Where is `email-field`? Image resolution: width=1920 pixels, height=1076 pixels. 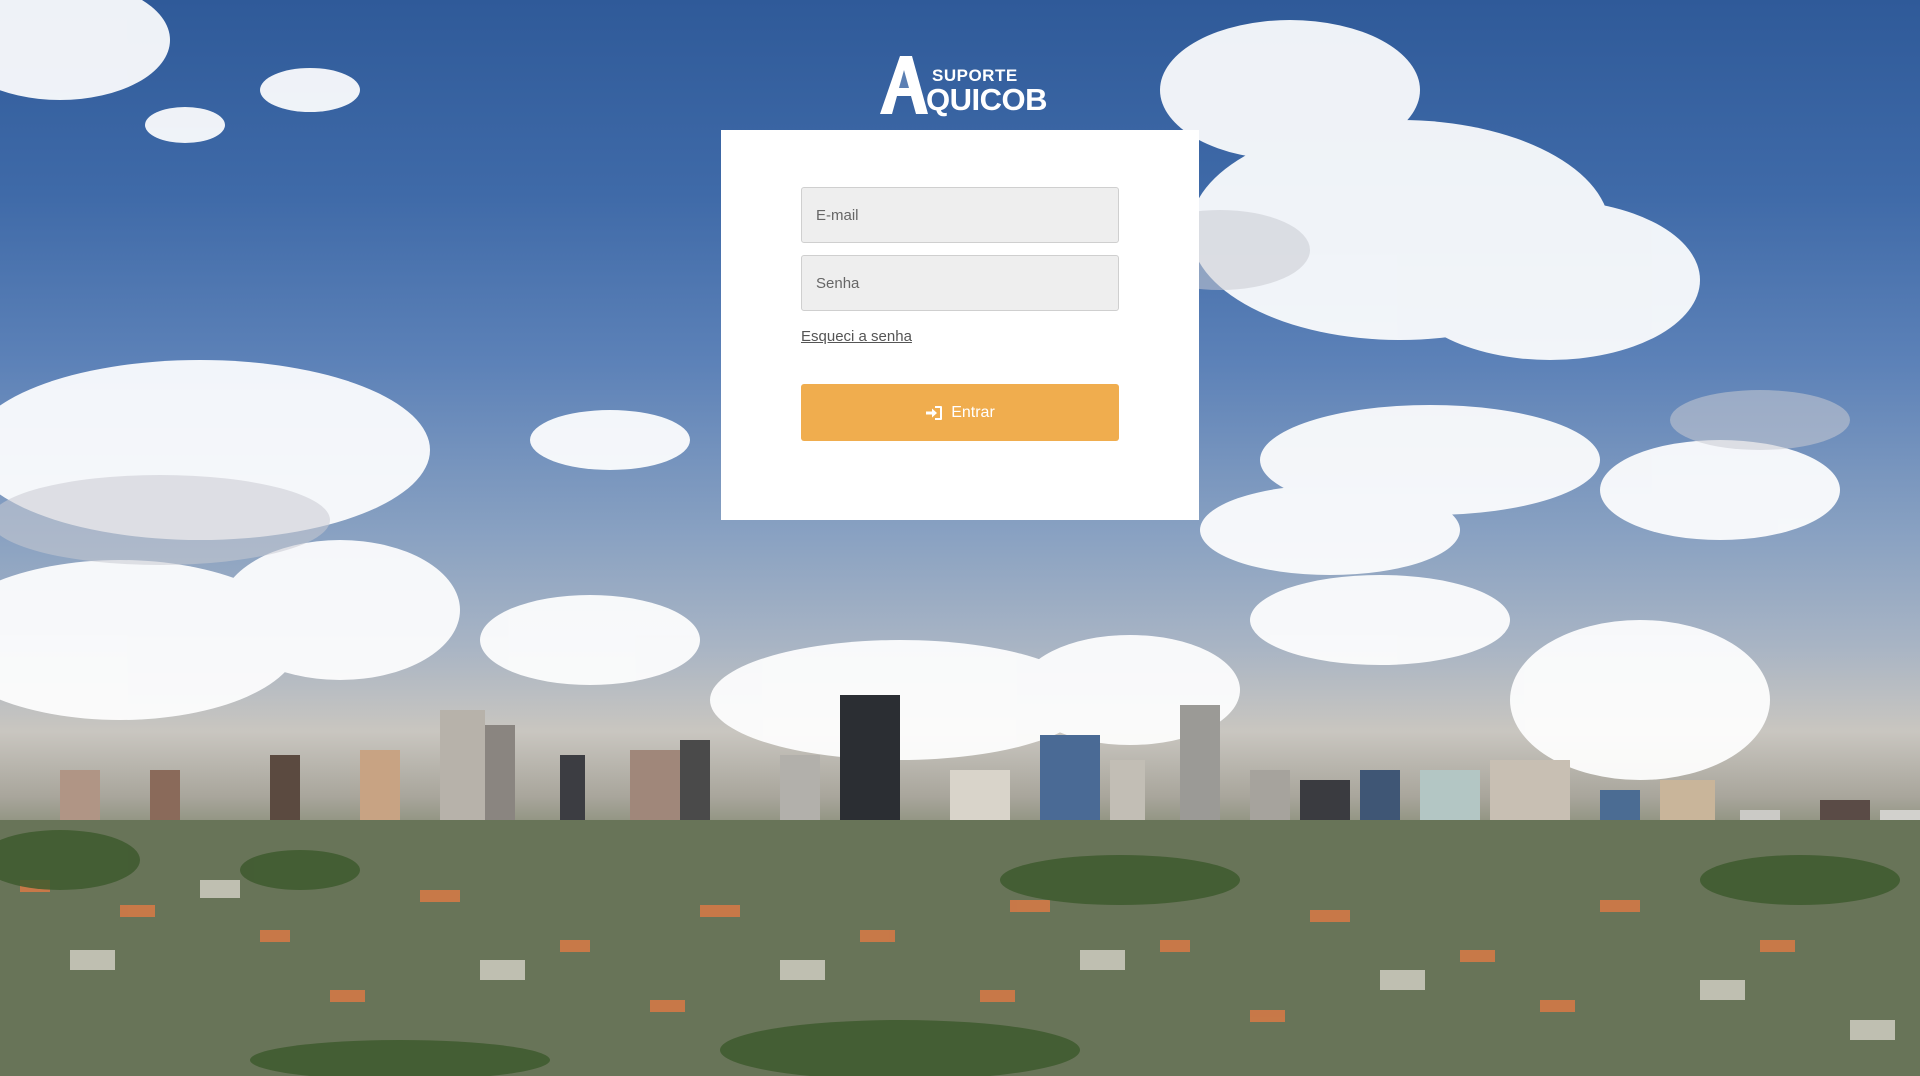 email-field is located at coordinates (960, 215).